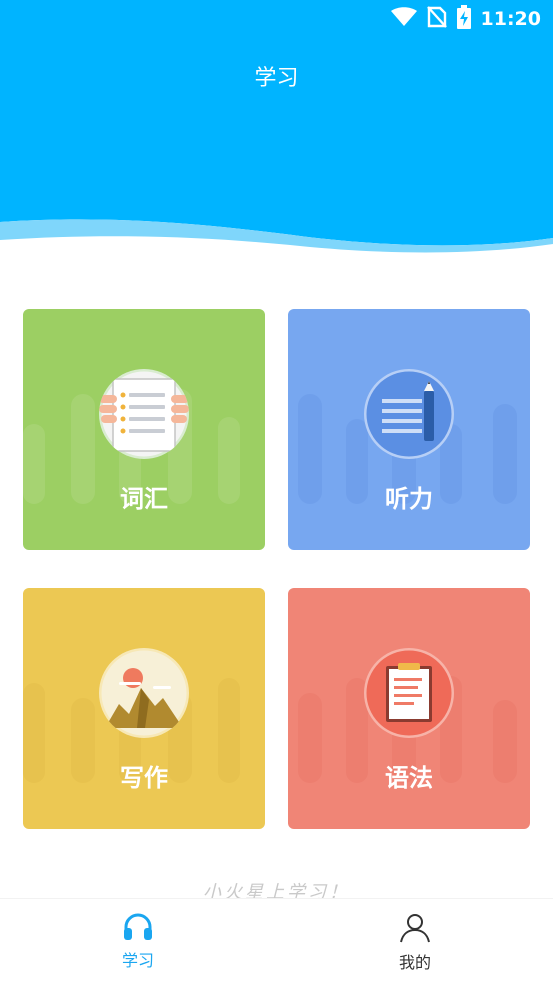 This screenshot has width=553, height=983. Describe the element at coordinates (276, 940) in the screenshot. I see `bottom-nav: 学习 我的` at that location.